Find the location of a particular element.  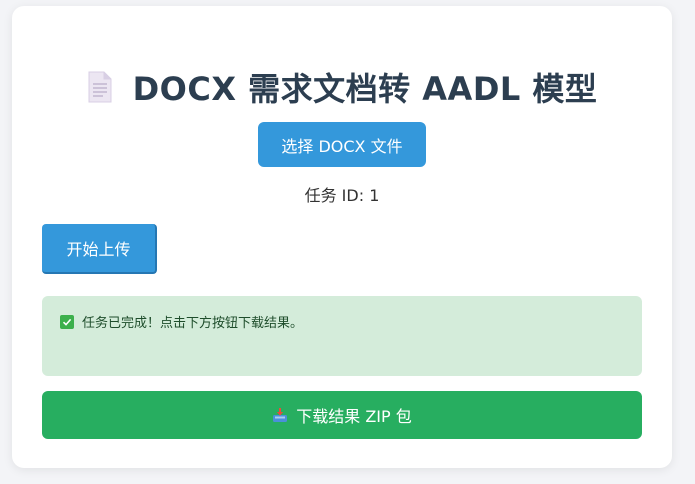

status-message: 任务已完成！点击下方按钮下载结果。 is located at coordinates (193, 323).